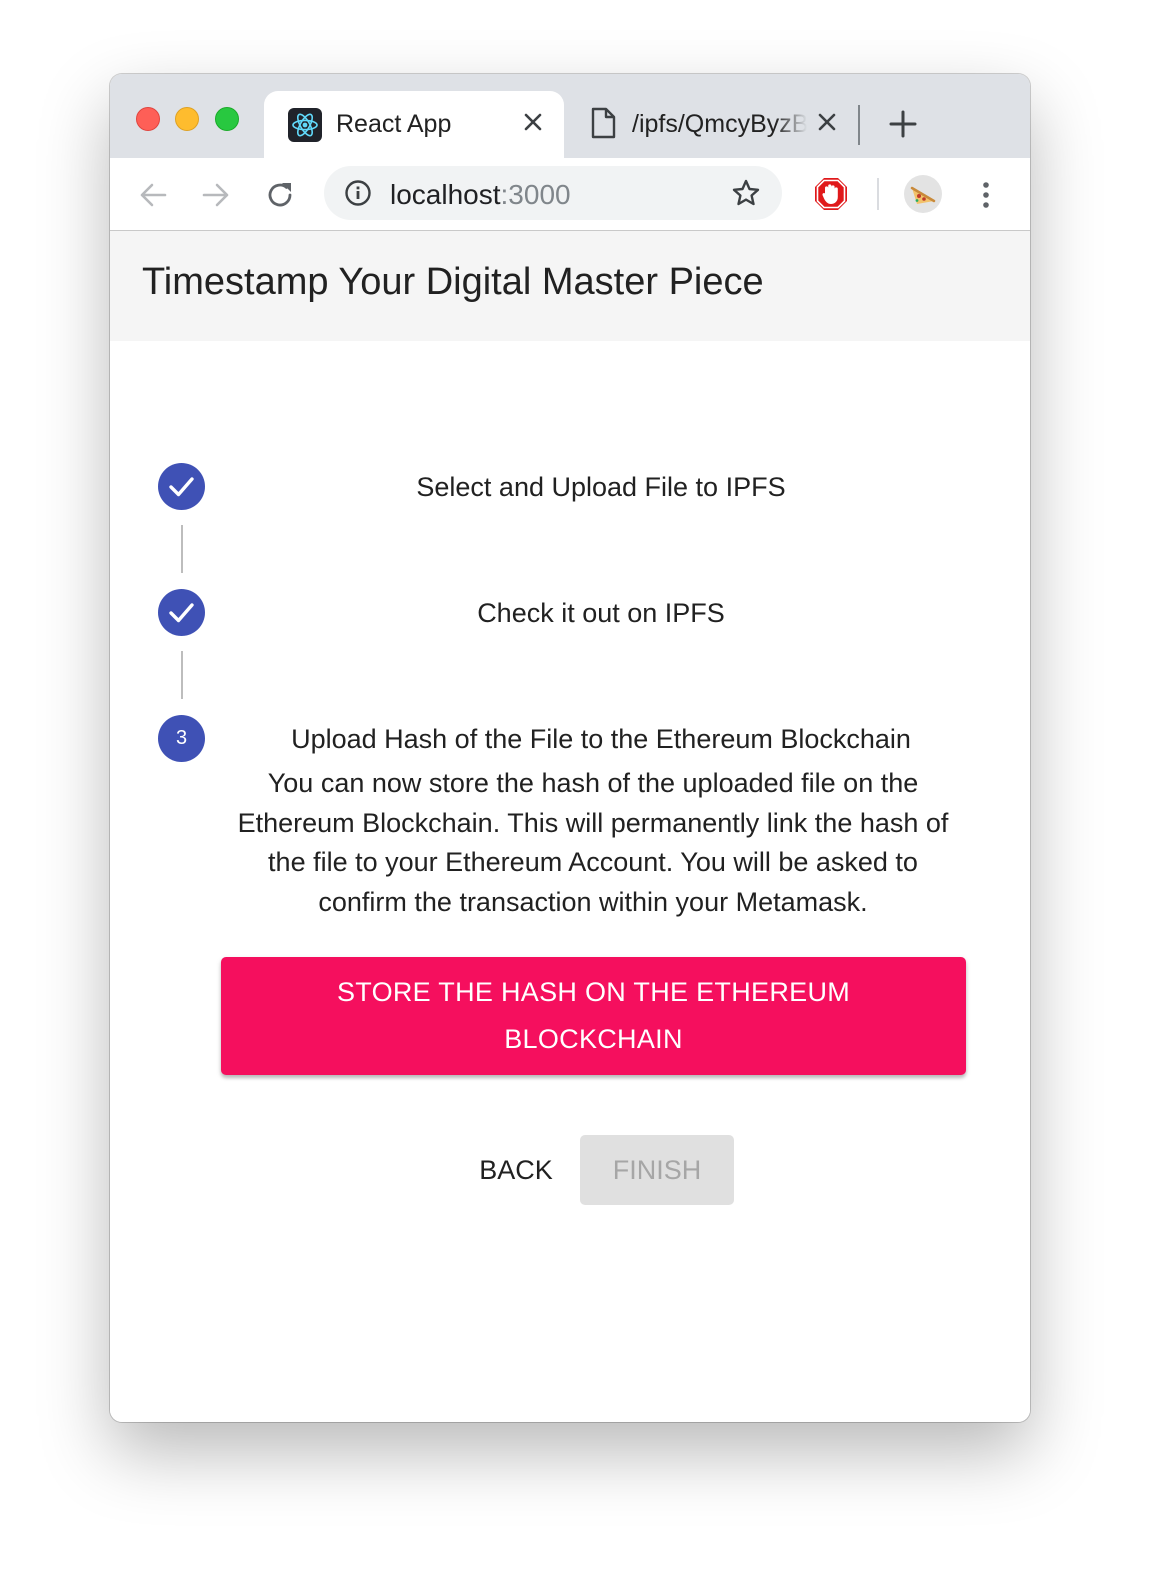  I want to click on step-2: Check it out on IPFS, so click(570, 613).